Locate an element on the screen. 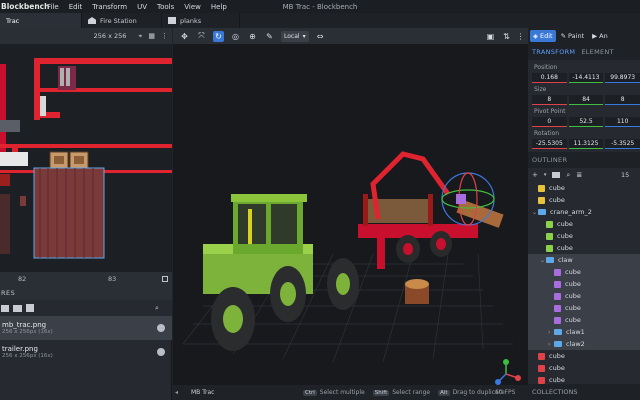 The height and width of the screenshot is (400, 640). vertex-snap-icon: ⊕ is located at coordinates (252, 36).